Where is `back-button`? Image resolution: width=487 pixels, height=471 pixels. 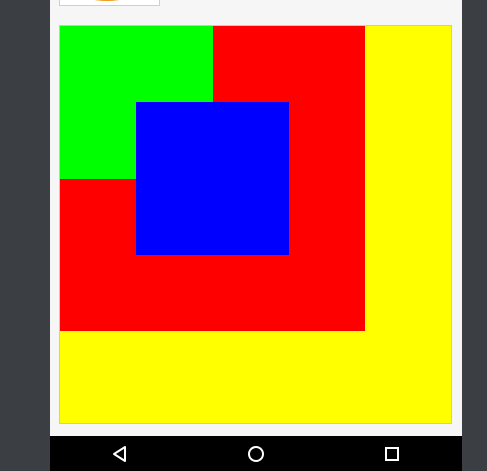 back-button is located at coordinates (120, 453).